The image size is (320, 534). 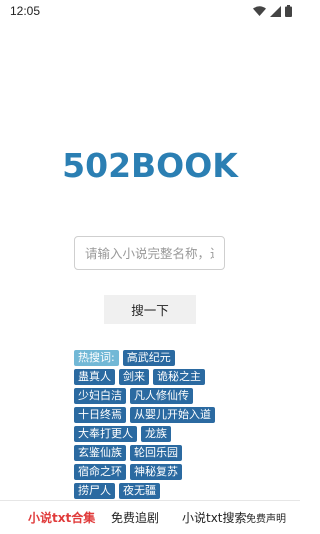 I want to click on bottom-nav: 小说txt合集 免费追剧 小说txt搜索 免费声明, so click(x=150, y=517).